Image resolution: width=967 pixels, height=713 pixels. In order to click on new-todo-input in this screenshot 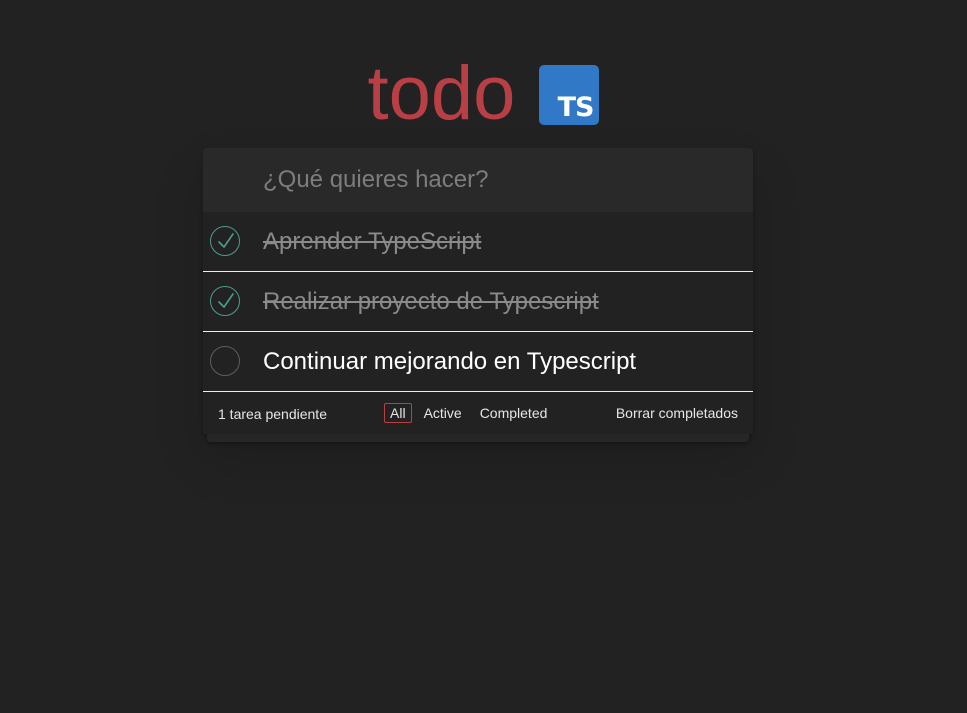, I will do `click(478, 180)`.